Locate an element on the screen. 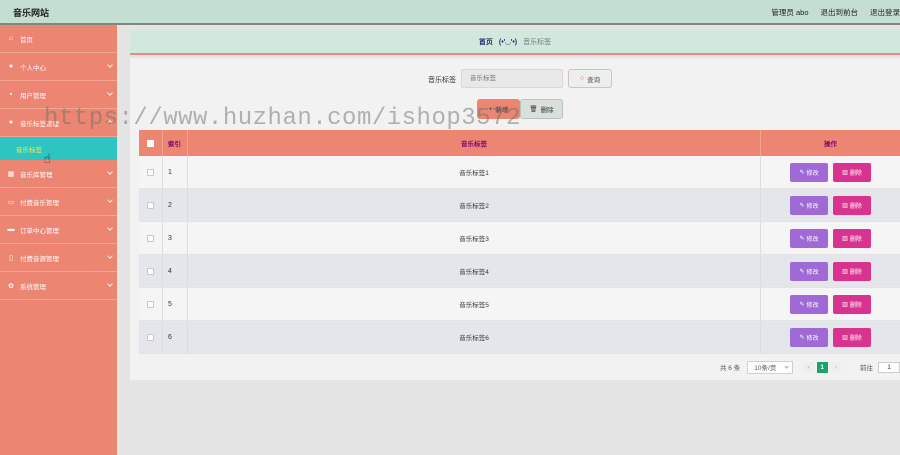 This screenshot has height=455, width=900. prev-page-button: ‹ is located at coordinates (808, 367).